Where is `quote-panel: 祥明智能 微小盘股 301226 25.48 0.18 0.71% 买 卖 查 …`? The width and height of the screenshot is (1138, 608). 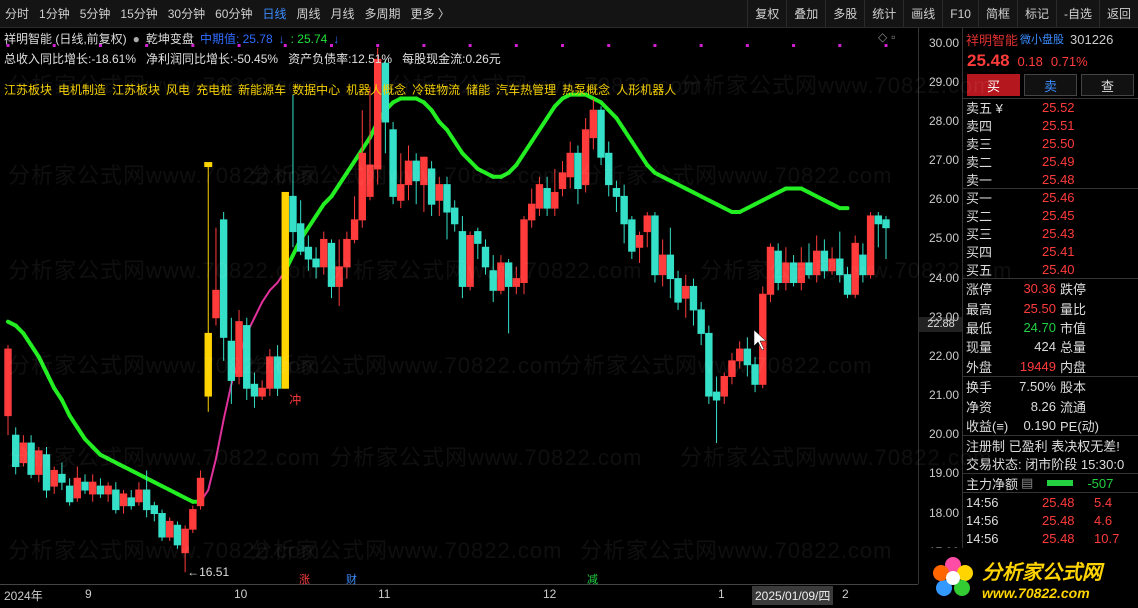
quote-panel: 祥明智能 微小盘股 301226 25.48 0.18 0.71% 买 卖 查 … is located at coordinates (1050, 318).